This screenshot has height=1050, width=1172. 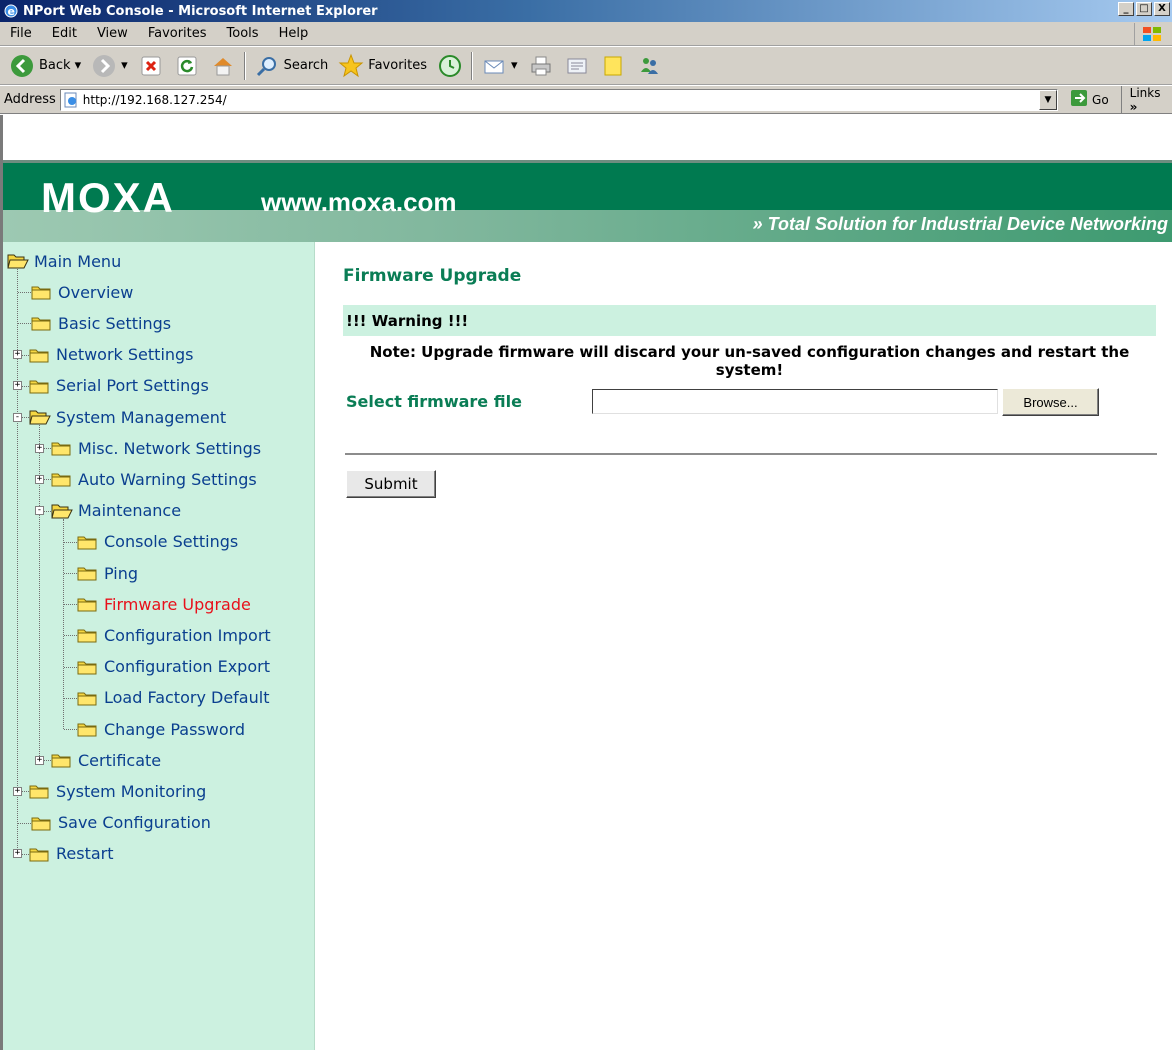 What do you see at coordinates (112, 33) in the screenshot?
I see `menu-view: View` at bounding box center [112, 33].